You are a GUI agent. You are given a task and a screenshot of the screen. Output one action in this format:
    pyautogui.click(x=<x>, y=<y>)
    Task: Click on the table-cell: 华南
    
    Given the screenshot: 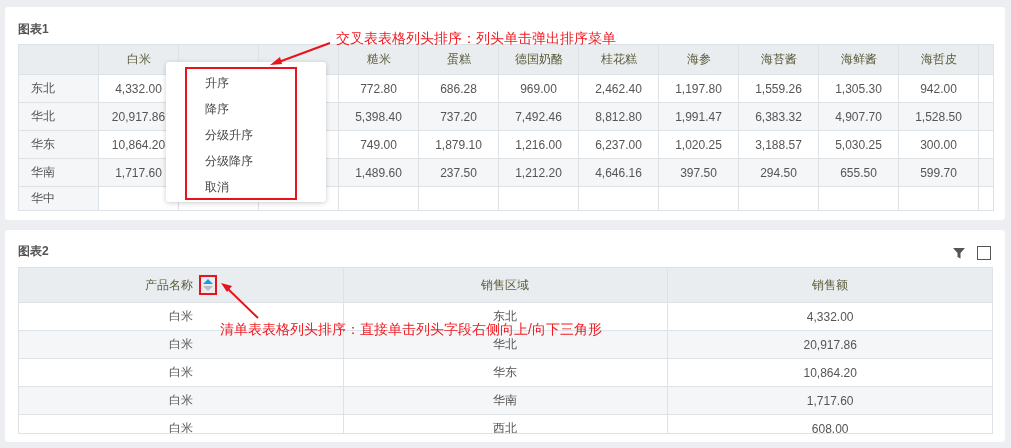 What is the action you would take?
    pyautogui.click(x=505, y=400)
    